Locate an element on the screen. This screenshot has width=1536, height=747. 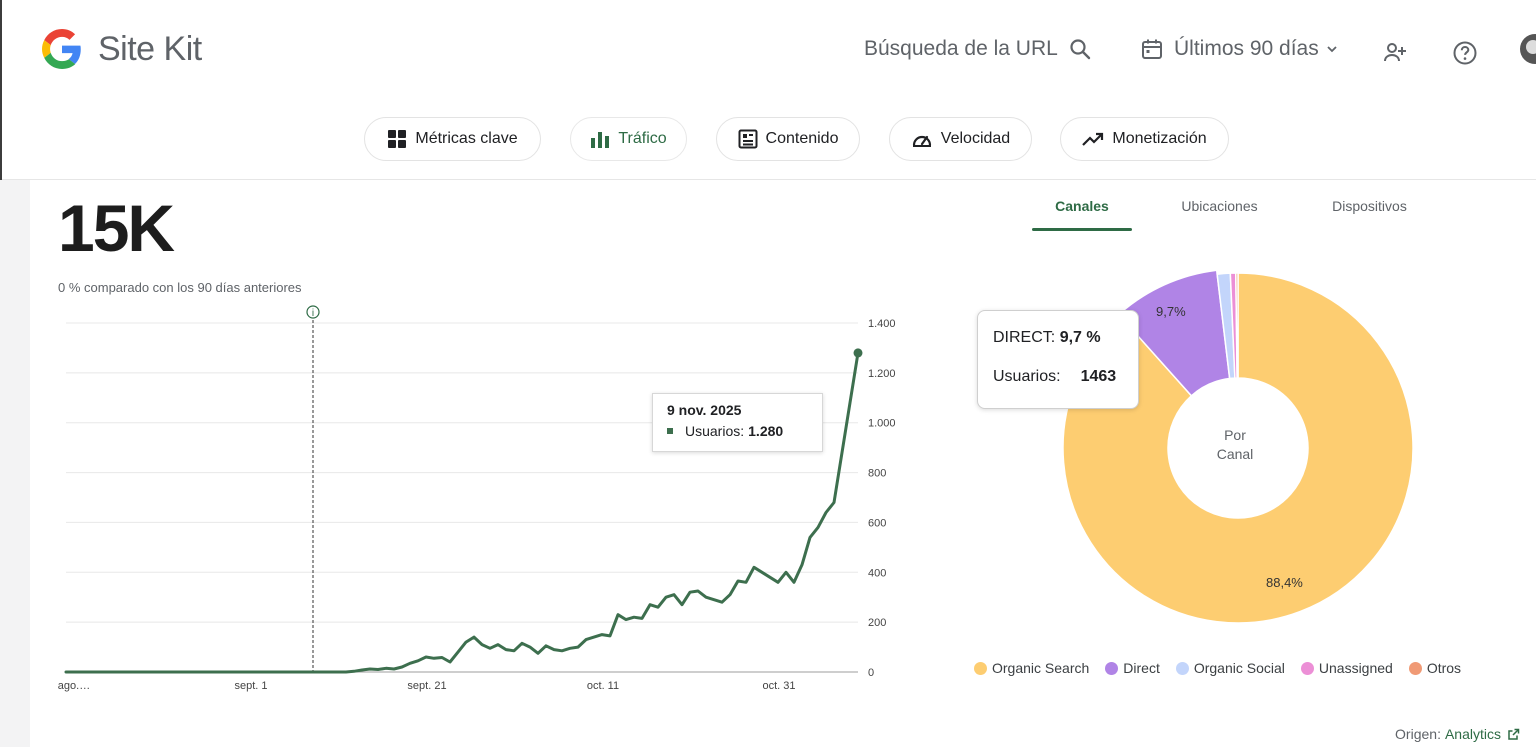
tab-velocidad: Velocidad is located at coordinates (960, 139).